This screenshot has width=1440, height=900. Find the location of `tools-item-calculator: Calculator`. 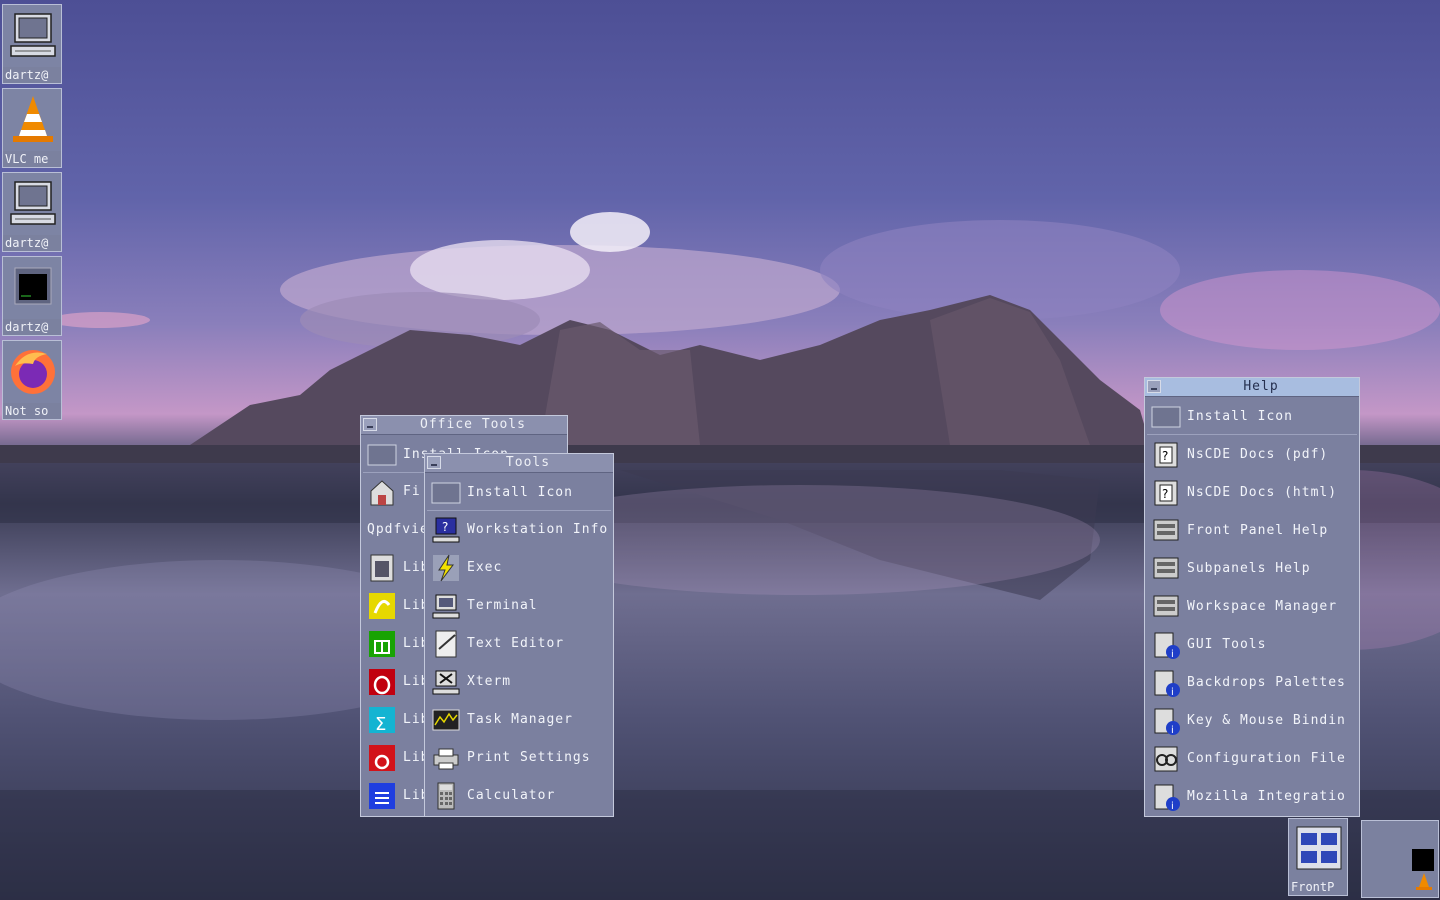

tools-item-calculator: Calculator is located at coordinates (519, 796).